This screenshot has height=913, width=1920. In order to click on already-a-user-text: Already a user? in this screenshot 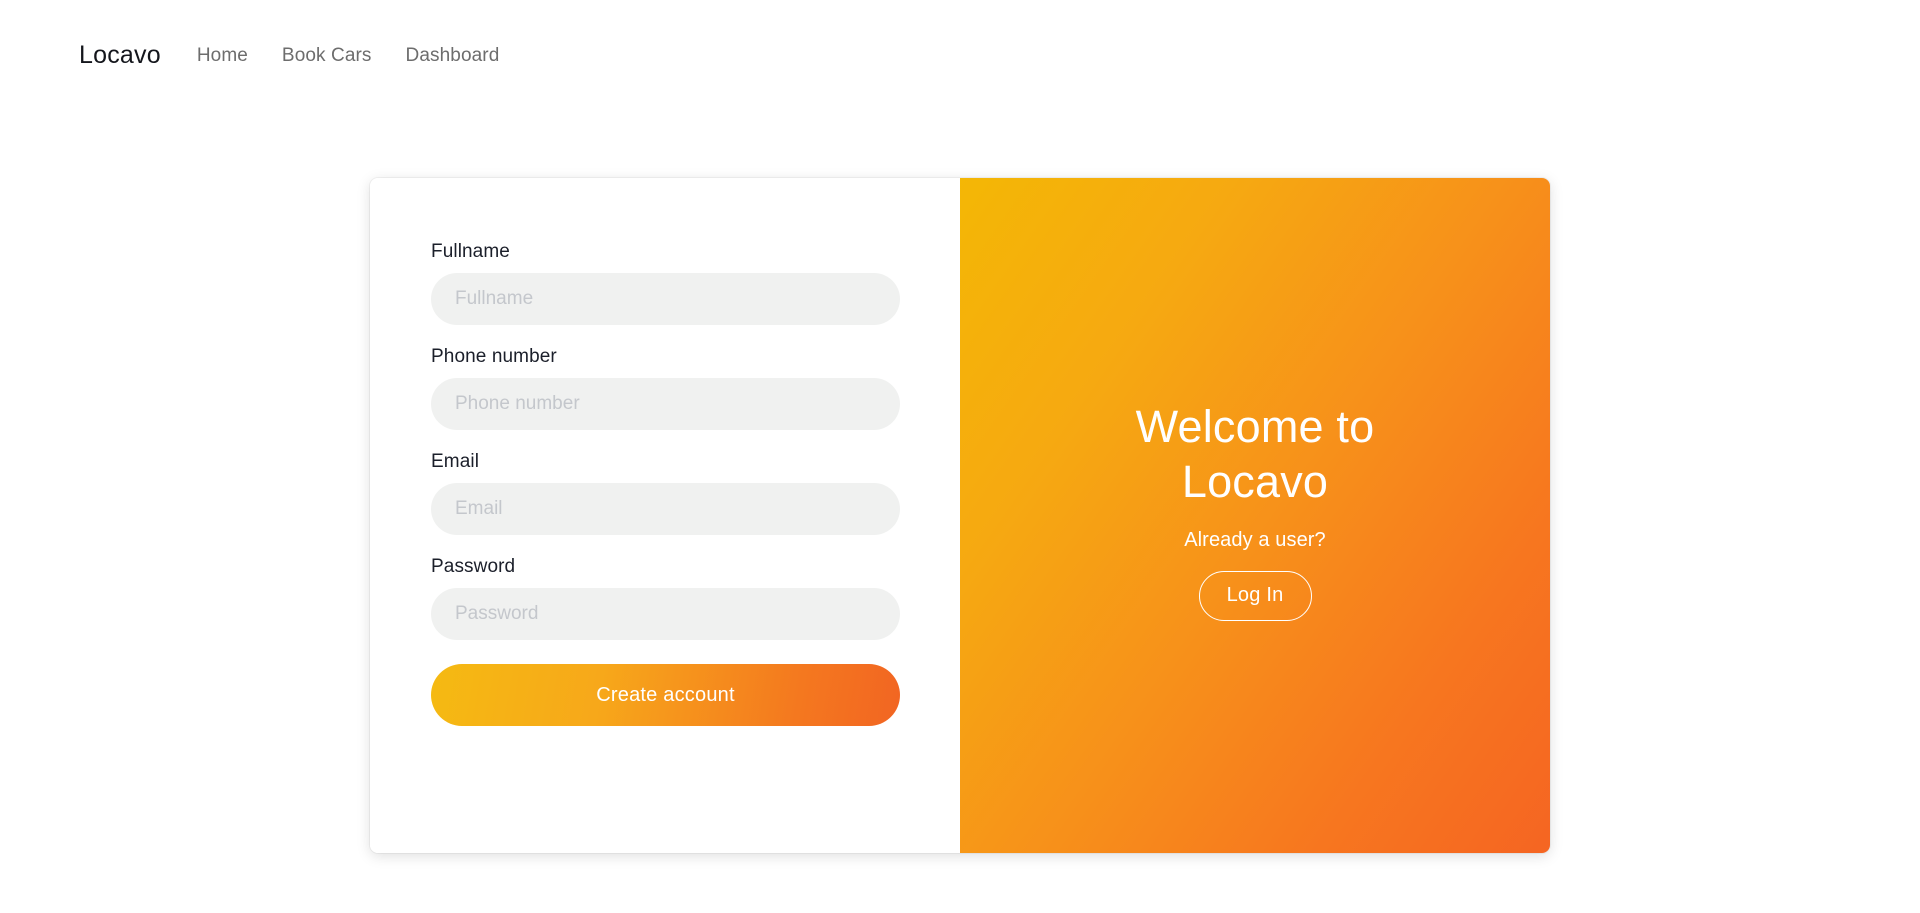, I will do `click(1255, 539)`.